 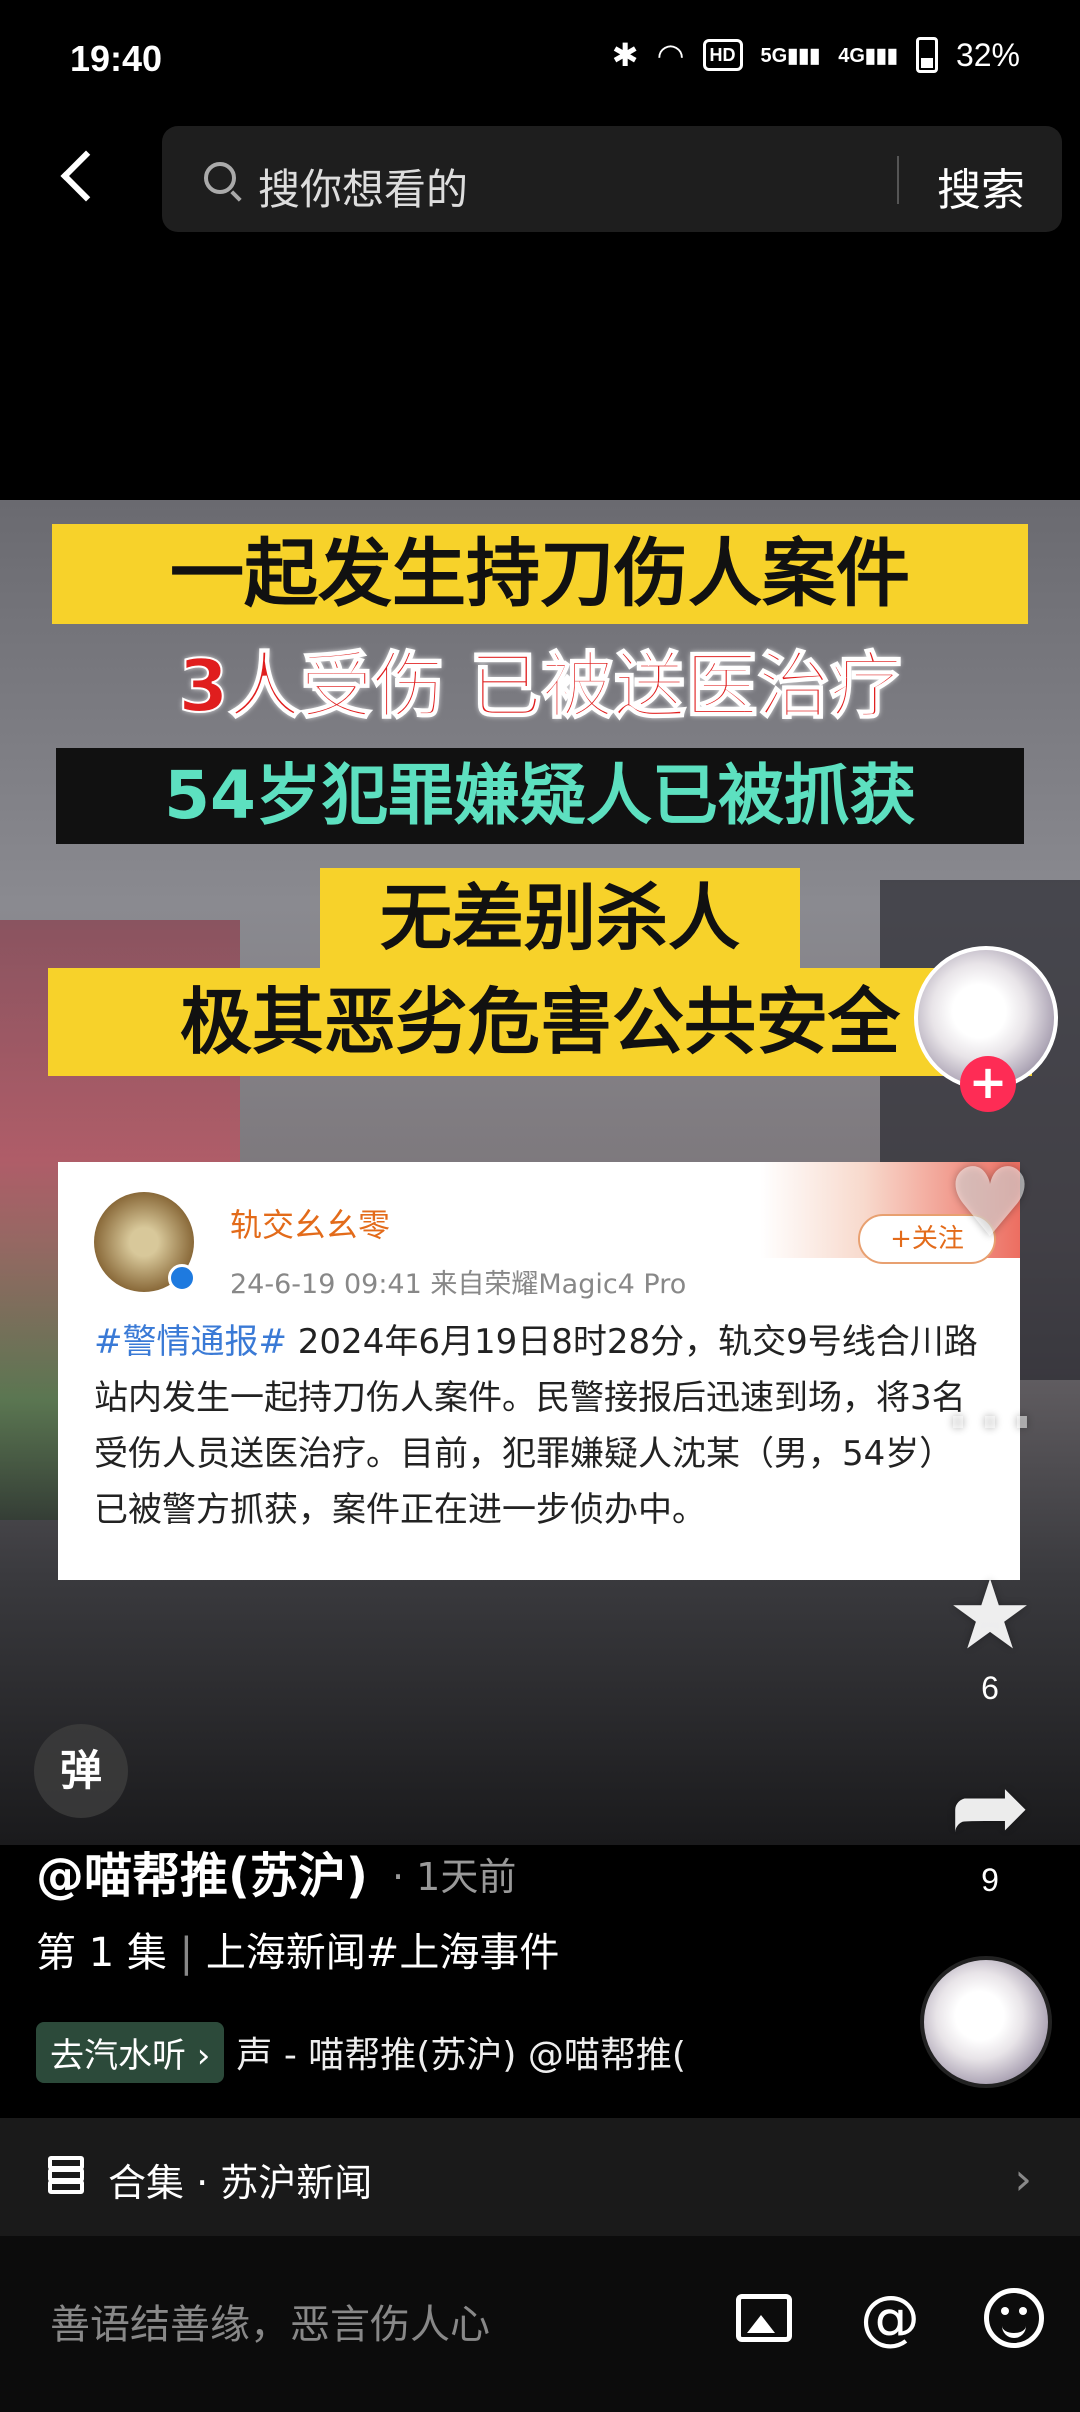 I want to click on signal-5g-icon: 5G▮▮▮, so click(x=790, y=55).